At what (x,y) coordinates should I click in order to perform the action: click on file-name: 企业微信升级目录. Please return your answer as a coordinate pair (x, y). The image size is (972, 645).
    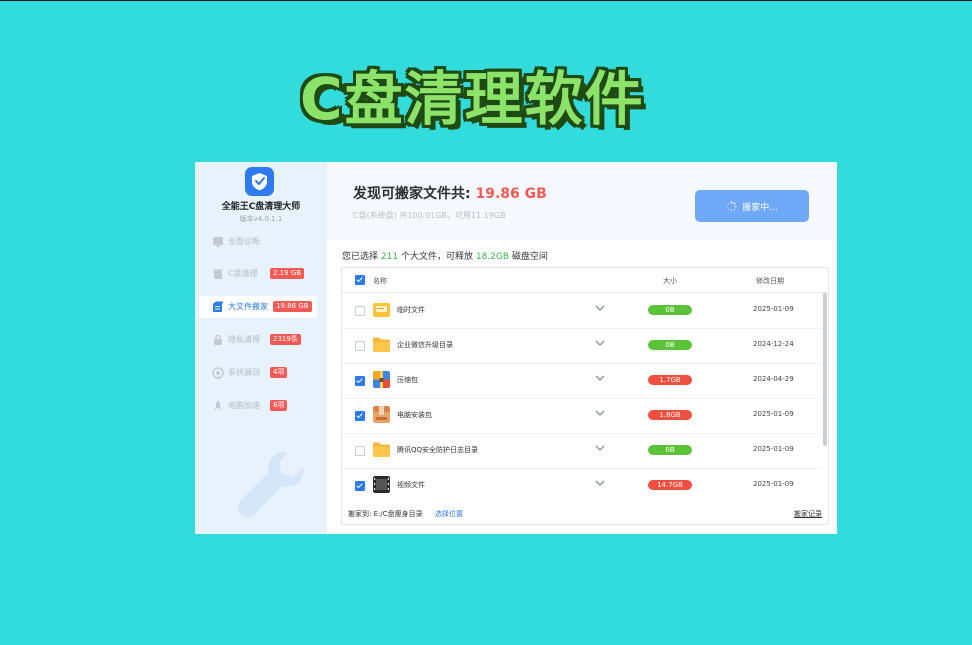
    Looking at the image, I should click on (425, 345).